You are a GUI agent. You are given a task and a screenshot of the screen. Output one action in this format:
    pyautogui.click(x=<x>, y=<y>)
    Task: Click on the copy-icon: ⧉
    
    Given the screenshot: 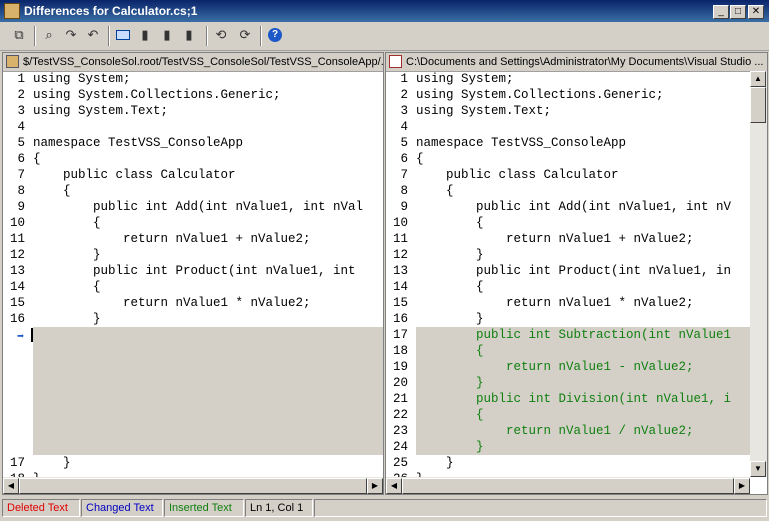 What is the action you would take?
    pyautogui.click(x=19, y=35)
    